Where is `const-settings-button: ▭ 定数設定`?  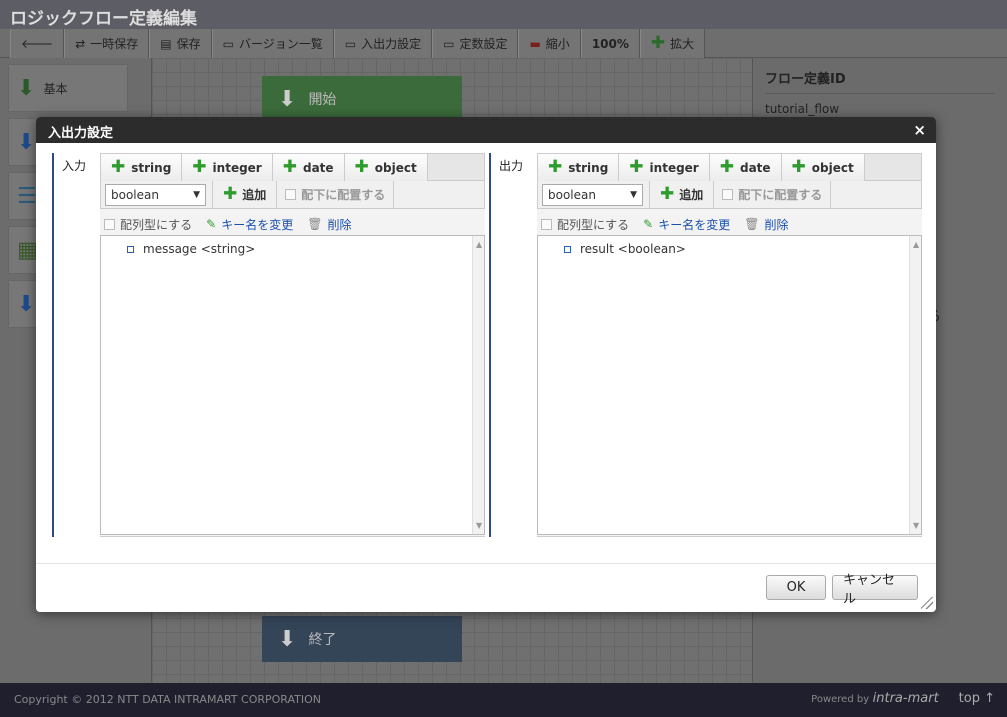 const-settings-button: ▭ 定数設定 is located at coordinates (475, 43).